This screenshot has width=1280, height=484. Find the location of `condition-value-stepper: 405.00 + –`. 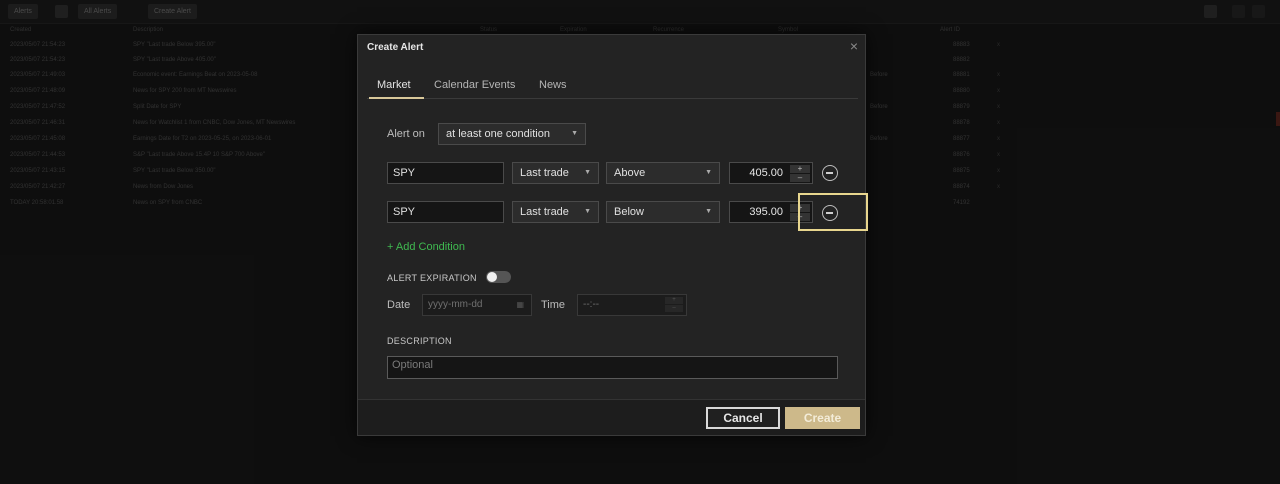

condition-value-stepper: 405.00 + – is located at coordinates (771, 173).